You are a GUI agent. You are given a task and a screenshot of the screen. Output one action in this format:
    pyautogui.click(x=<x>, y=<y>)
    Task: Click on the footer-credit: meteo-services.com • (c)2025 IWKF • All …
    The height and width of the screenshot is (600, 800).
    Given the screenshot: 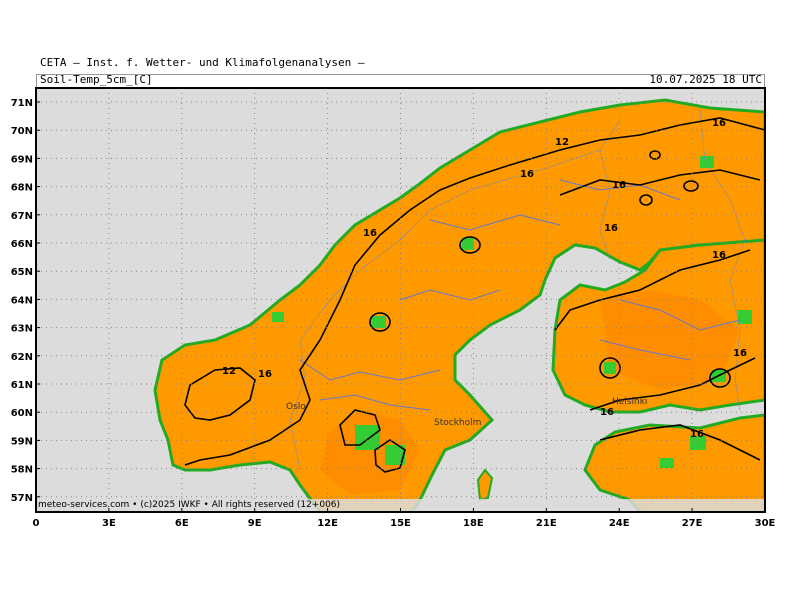 What is the action you would take?
    pyautogui.click(x=189, y=505)
    